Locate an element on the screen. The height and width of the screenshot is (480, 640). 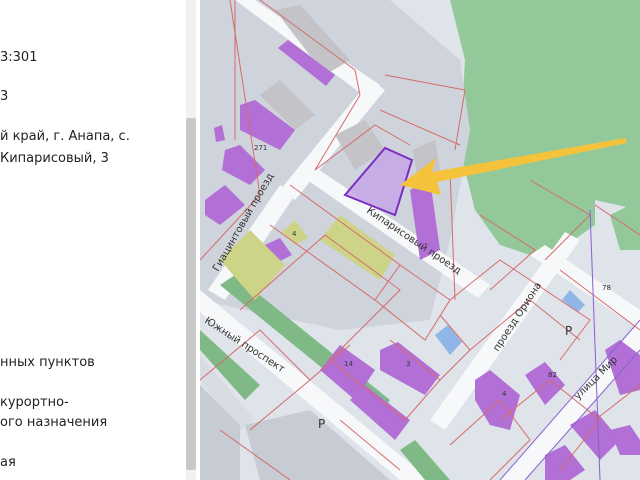
permitted-use-line-1: курортно- is located at coordinates (34, 402).